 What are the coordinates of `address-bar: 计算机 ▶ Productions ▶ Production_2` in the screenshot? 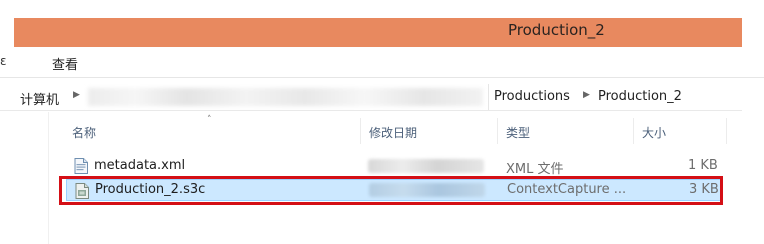 It's located at (371, 97).